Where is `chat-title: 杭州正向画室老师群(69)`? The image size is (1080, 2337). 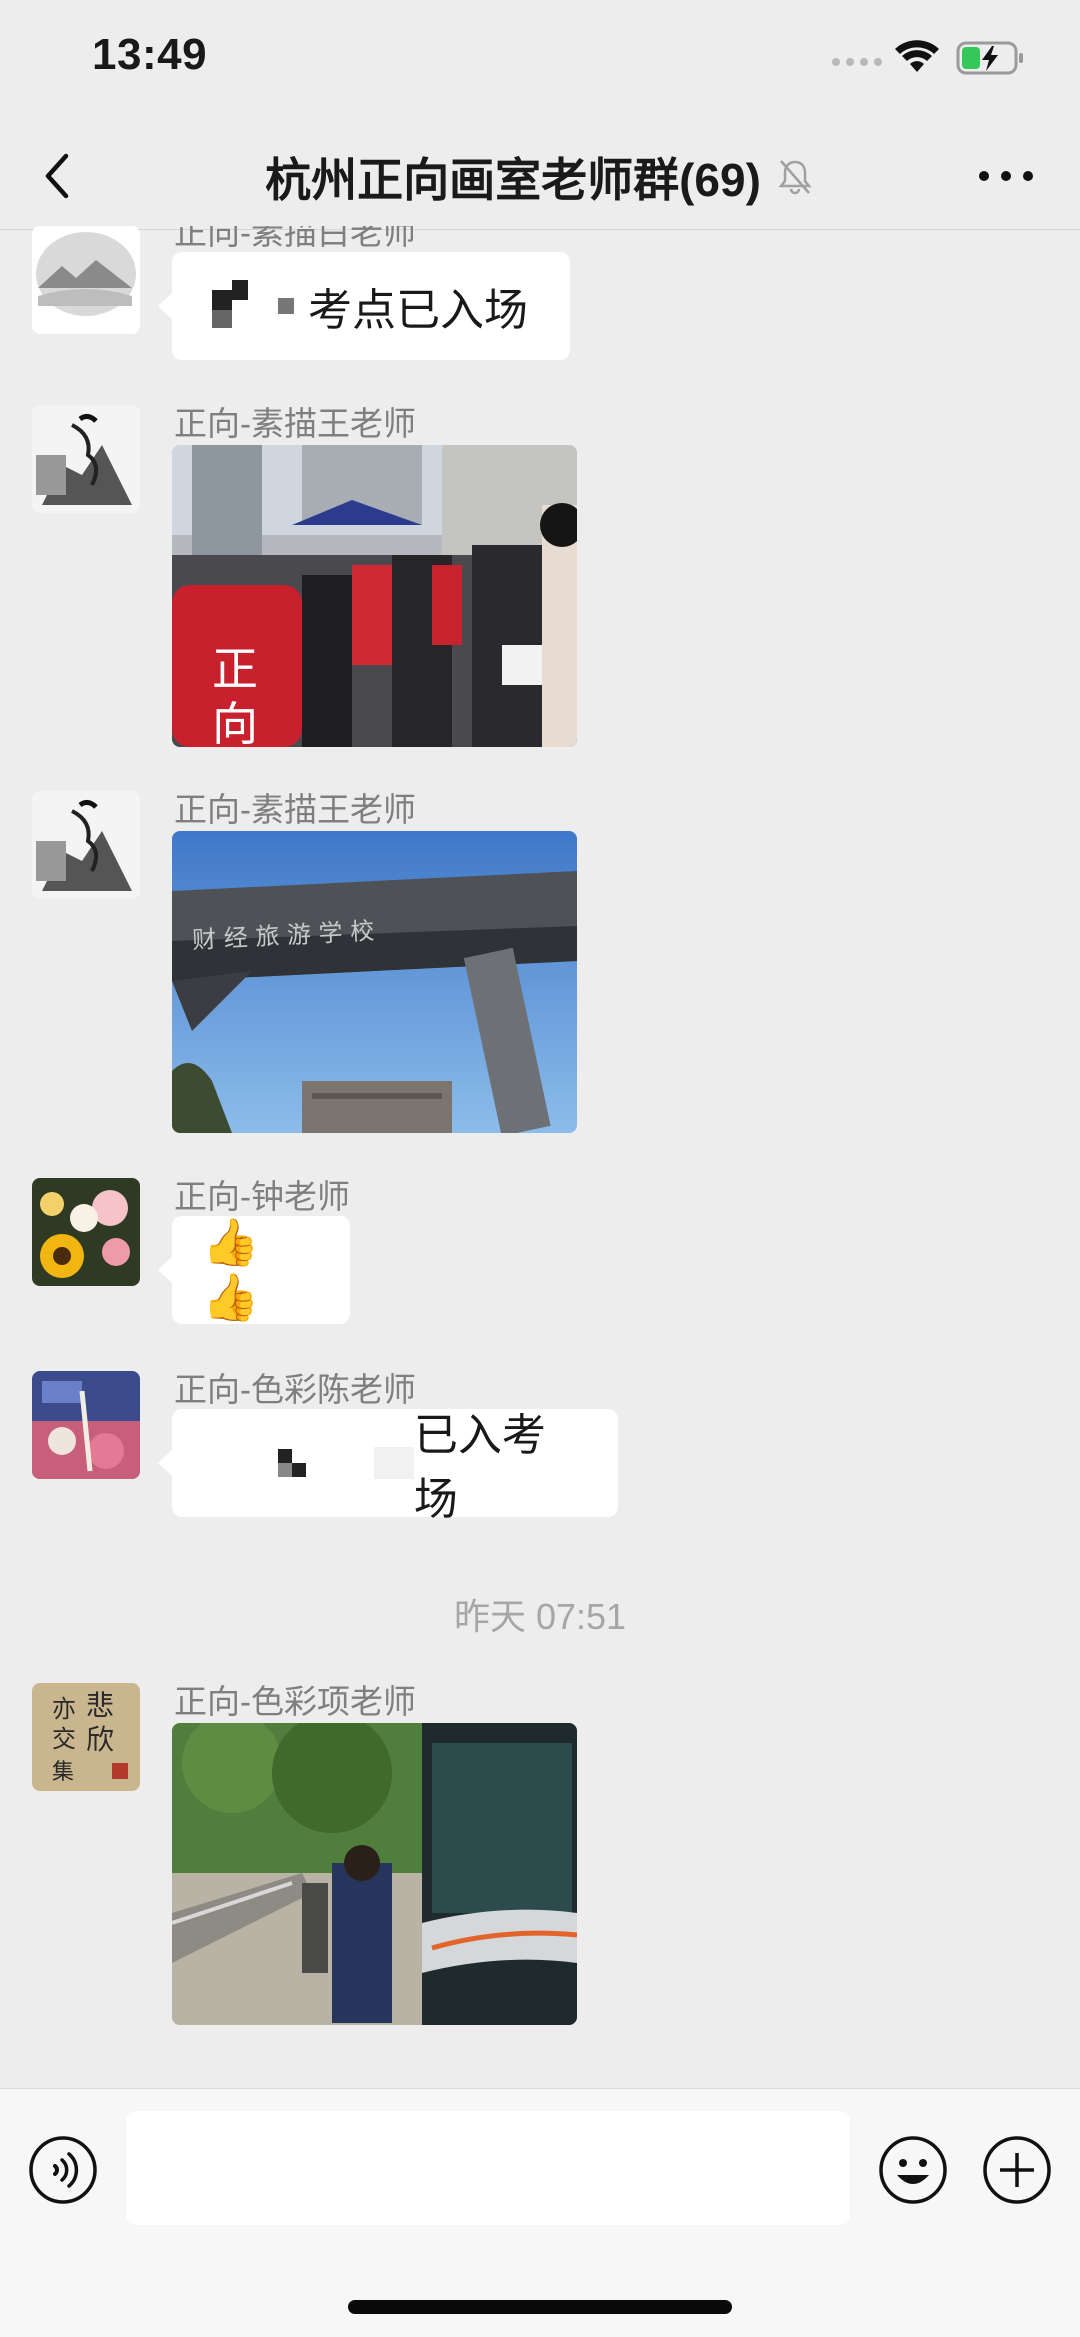
chat-title: 杭州正向画室老师群(69) is located at coordinates (513, 180).